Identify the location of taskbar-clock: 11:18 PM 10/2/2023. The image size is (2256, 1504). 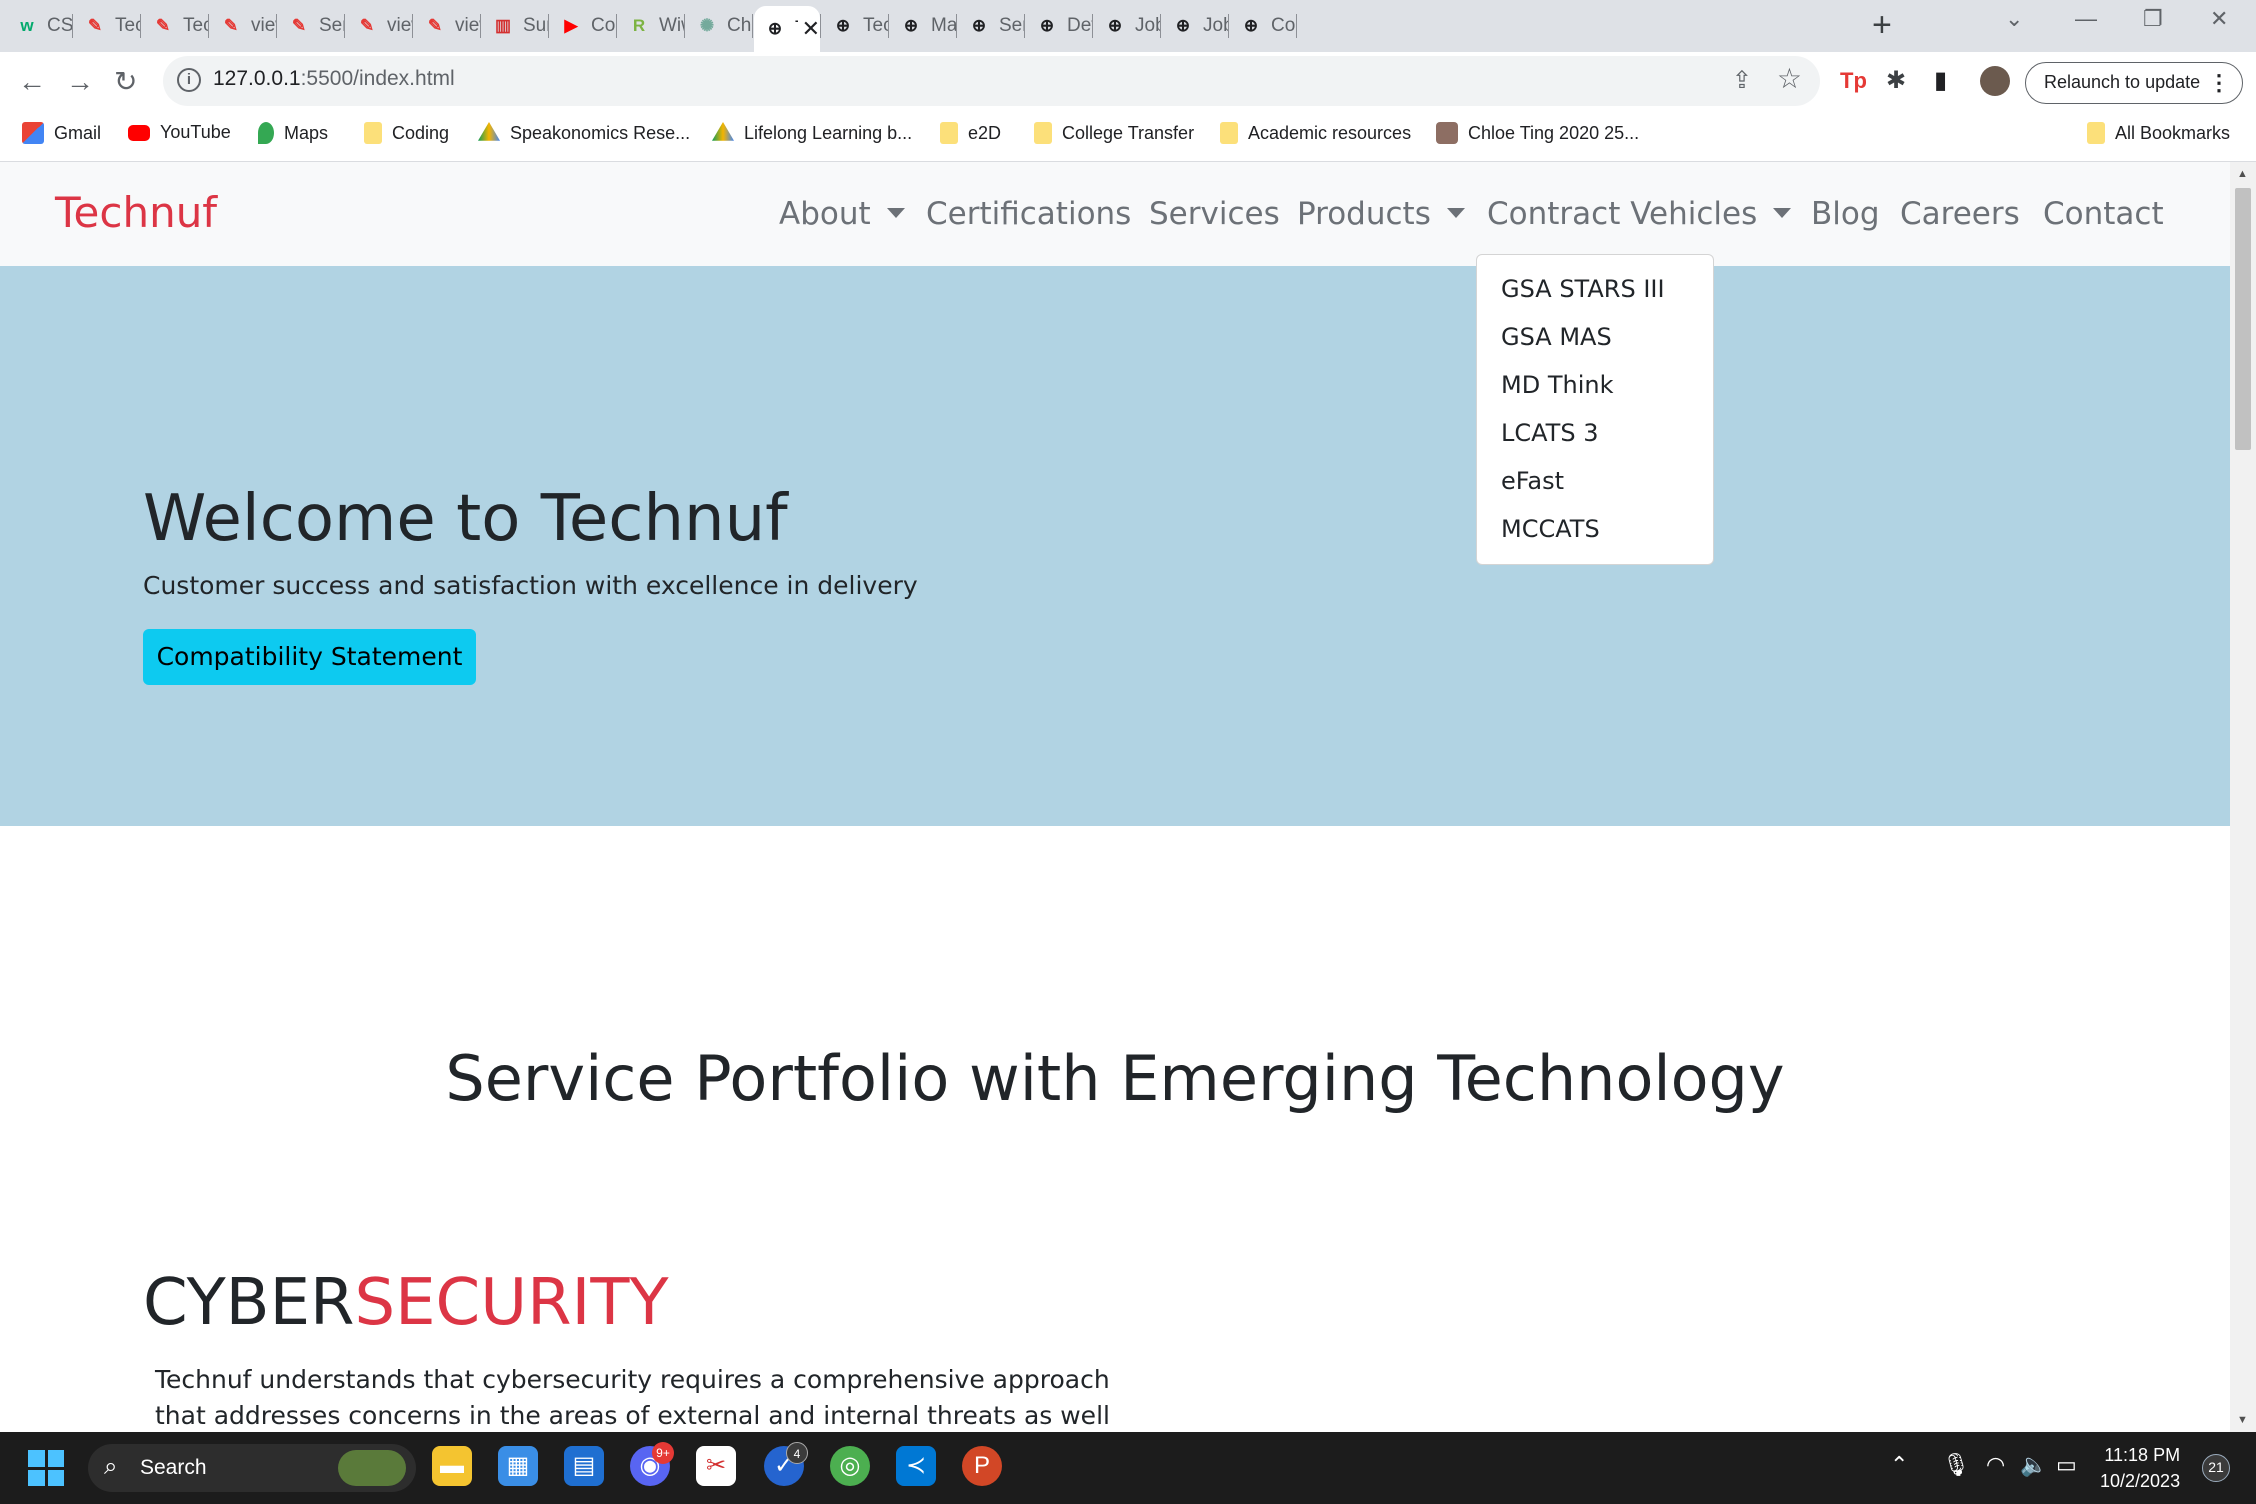
(2140, 1468).